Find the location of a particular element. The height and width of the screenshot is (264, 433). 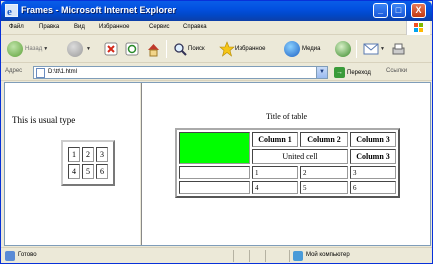

back-label: Назад is located at coordinates (34, 49).